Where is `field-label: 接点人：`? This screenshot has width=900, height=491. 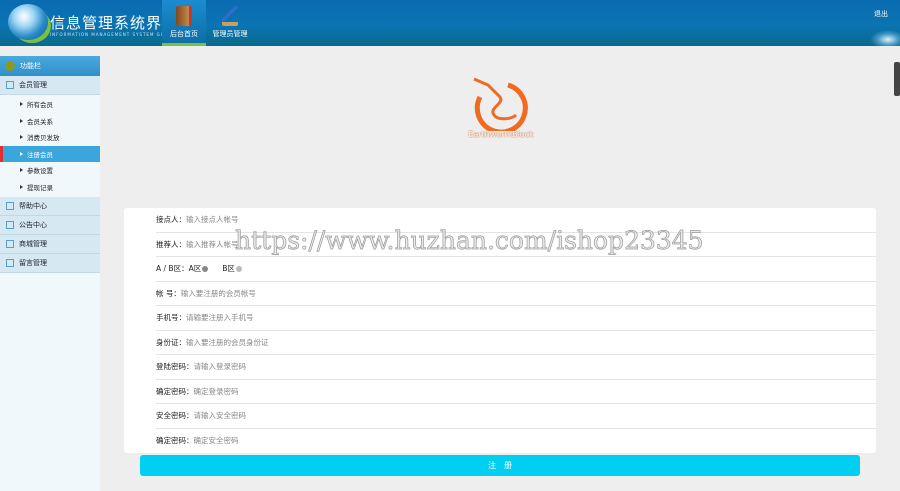
field-label: 接点人： is located at coordinates (171, 220).